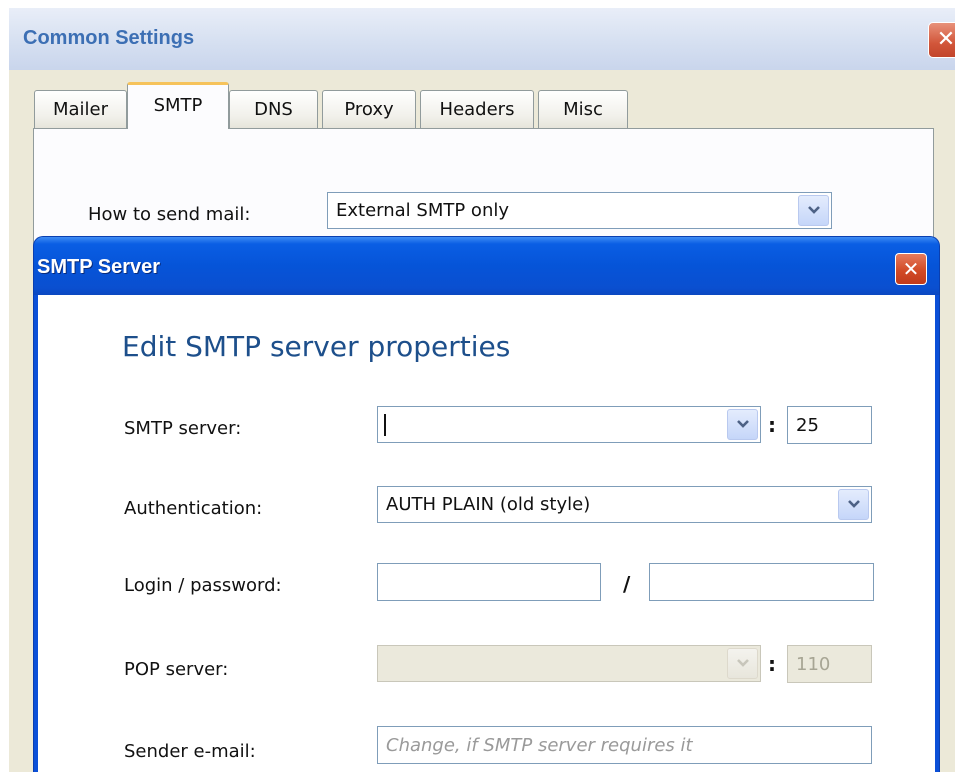 The width and height of the screenshot is (955, 772). I want to click on smtp-server-combo, so click(569, 424).